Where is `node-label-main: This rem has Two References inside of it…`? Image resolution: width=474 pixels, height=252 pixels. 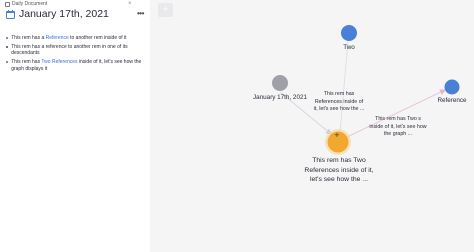
node-label-main: This rem has Two References inside of it… is located at coordinates (339, 170).